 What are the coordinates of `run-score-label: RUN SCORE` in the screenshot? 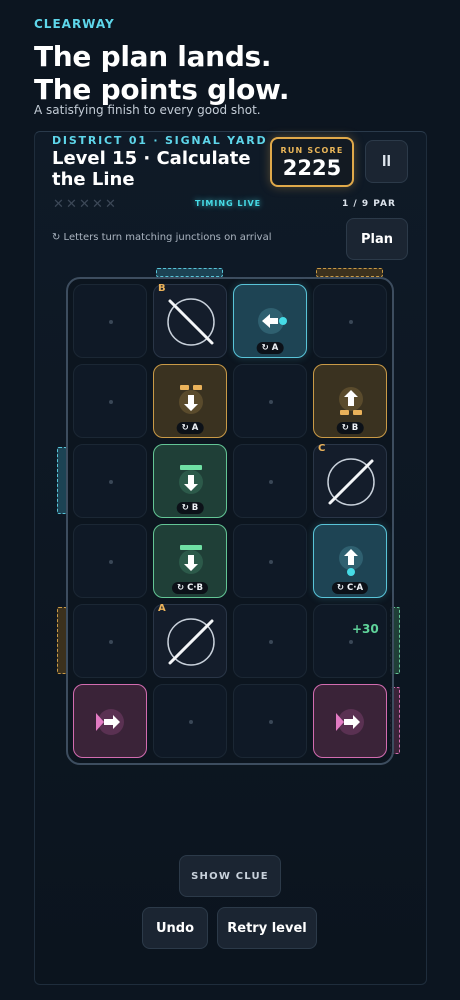 It's located at (312, 150).